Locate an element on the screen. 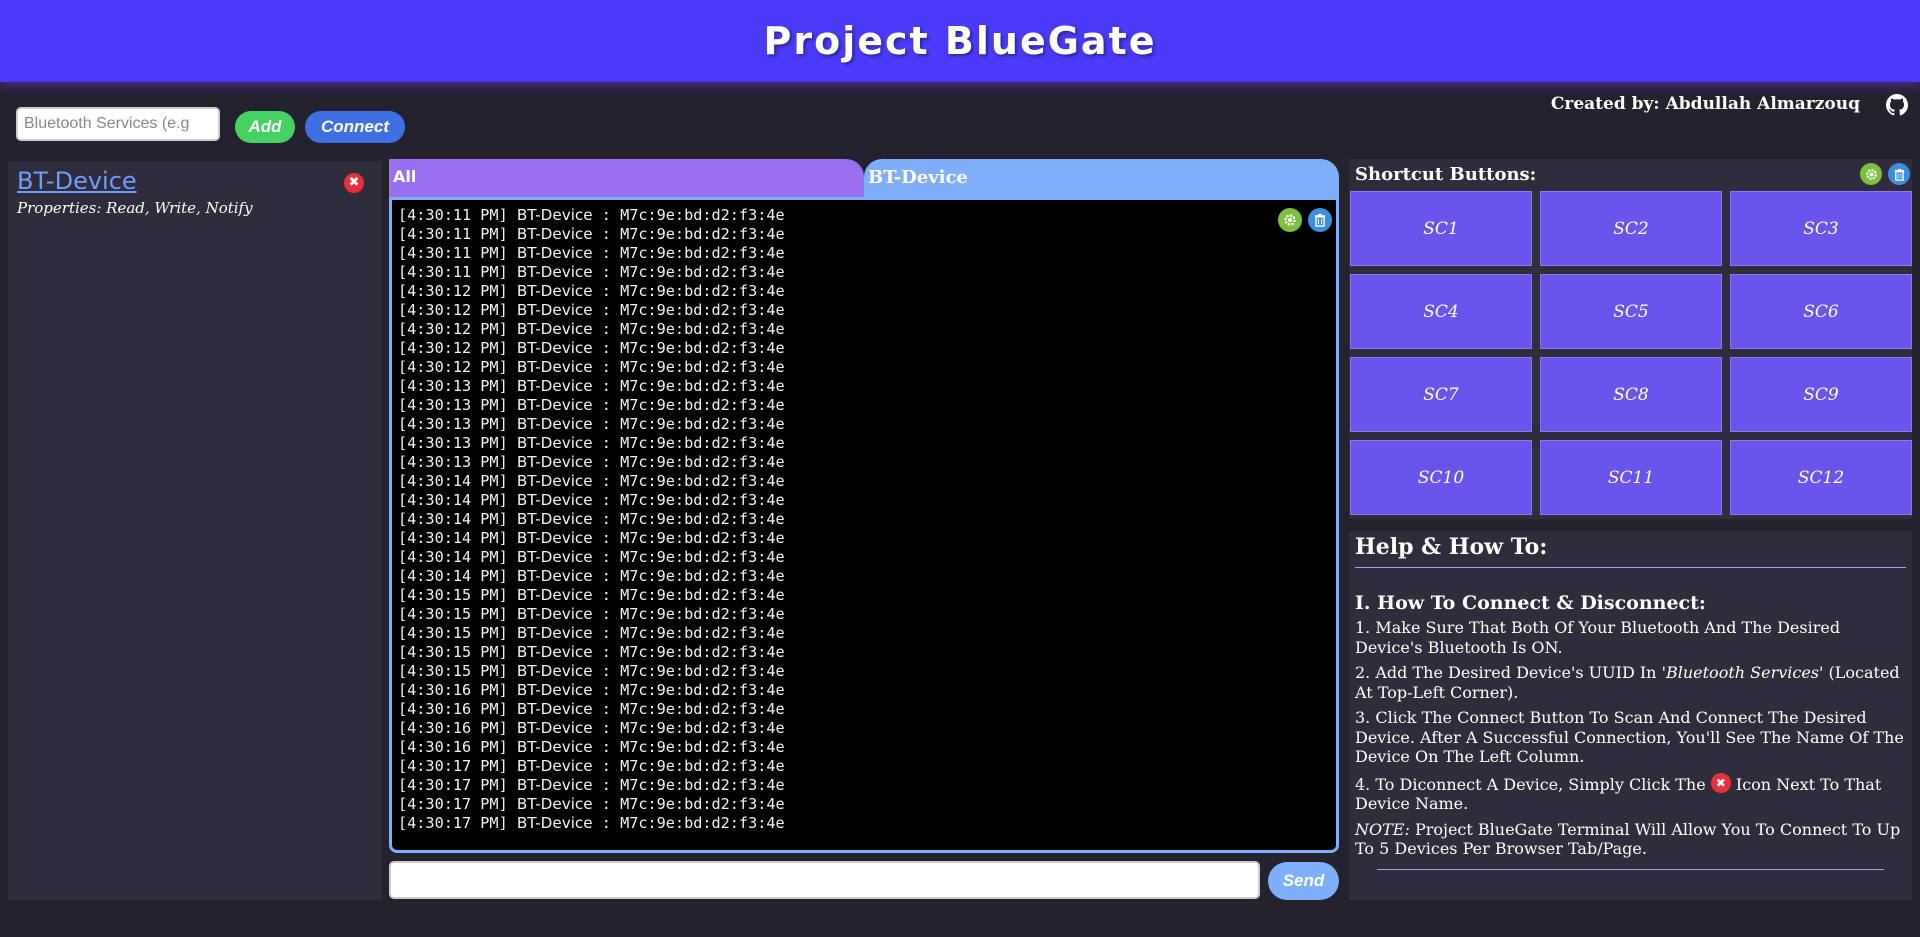 This screenshot has width=1920, height=937. shortcut-button-1: SC1 is located at coordinates (1441, 228).